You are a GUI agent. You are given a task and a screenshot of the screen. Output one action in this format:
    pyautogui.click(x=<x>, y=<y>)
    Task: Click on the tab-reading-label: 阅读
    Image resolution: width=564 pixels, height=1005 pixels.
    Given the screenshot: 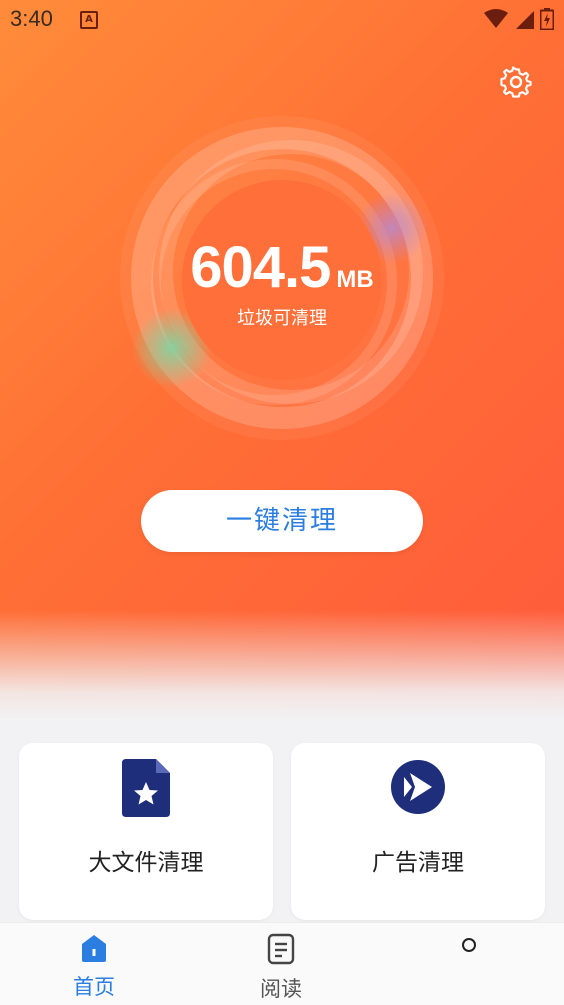 What is the action you would take?
    pyautogui.click(x=281, y=989)
    